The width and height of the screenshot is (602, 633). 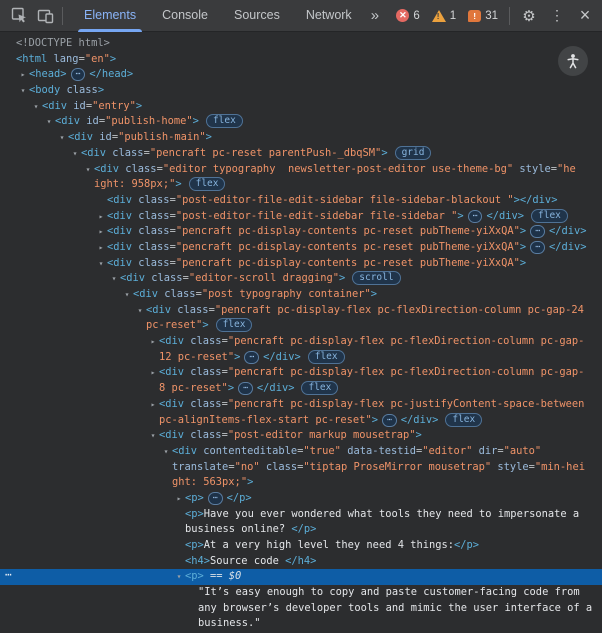 I want to click on dom-tree-row: 8 pc-reset"> ⋯ </div> flex, so click(x=301, y=389).